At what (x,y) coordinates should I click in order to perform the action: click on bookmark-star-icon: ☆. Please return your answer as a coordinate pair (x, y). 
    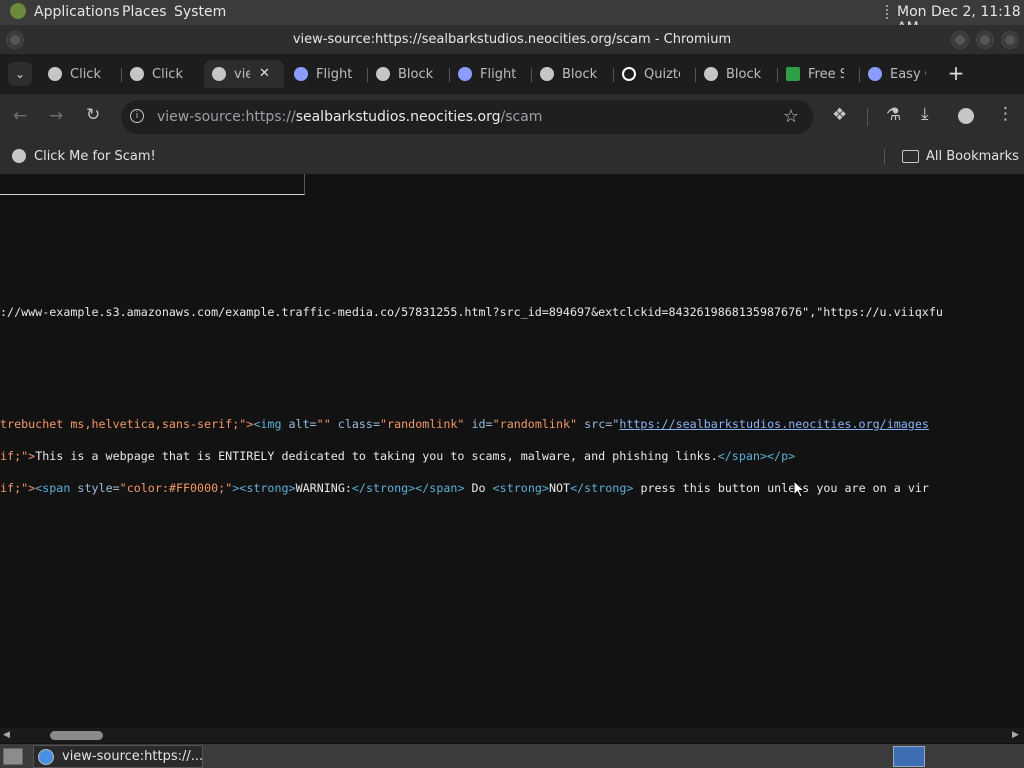
    Looking at the image, I should click on (791, 116).